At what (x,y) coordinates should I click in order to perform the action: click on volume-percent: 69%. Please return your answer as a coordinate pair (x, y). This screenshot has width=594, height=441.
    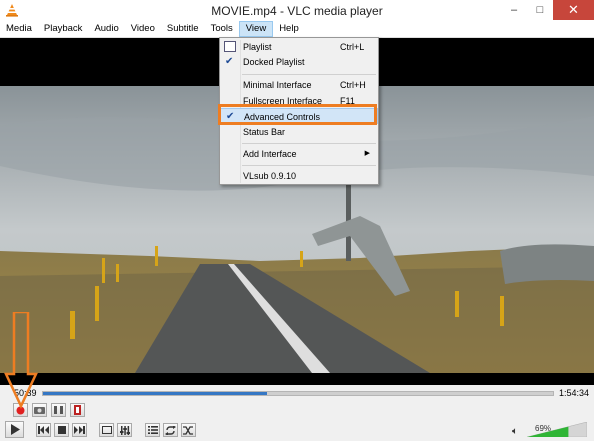
    Looking at the image, I should click on (543, 428).